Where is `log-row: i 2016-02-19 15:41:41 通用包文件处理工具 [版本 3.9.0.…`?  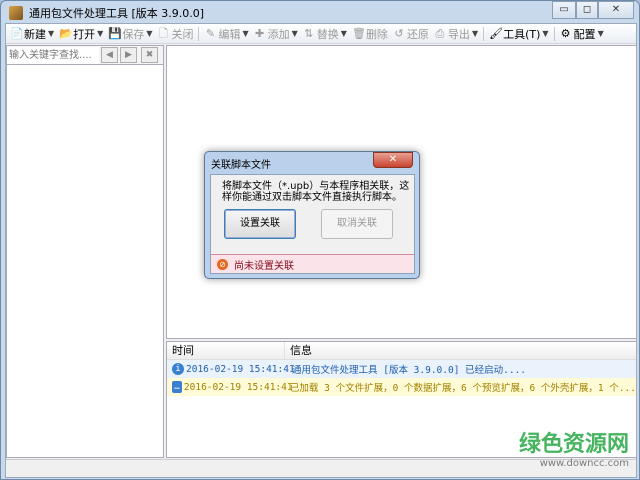 log-row: i 2016-02-19 15:41:41 通用包文件处理工具 [版本 3.9.0.… is located at coordinates (401, 369).